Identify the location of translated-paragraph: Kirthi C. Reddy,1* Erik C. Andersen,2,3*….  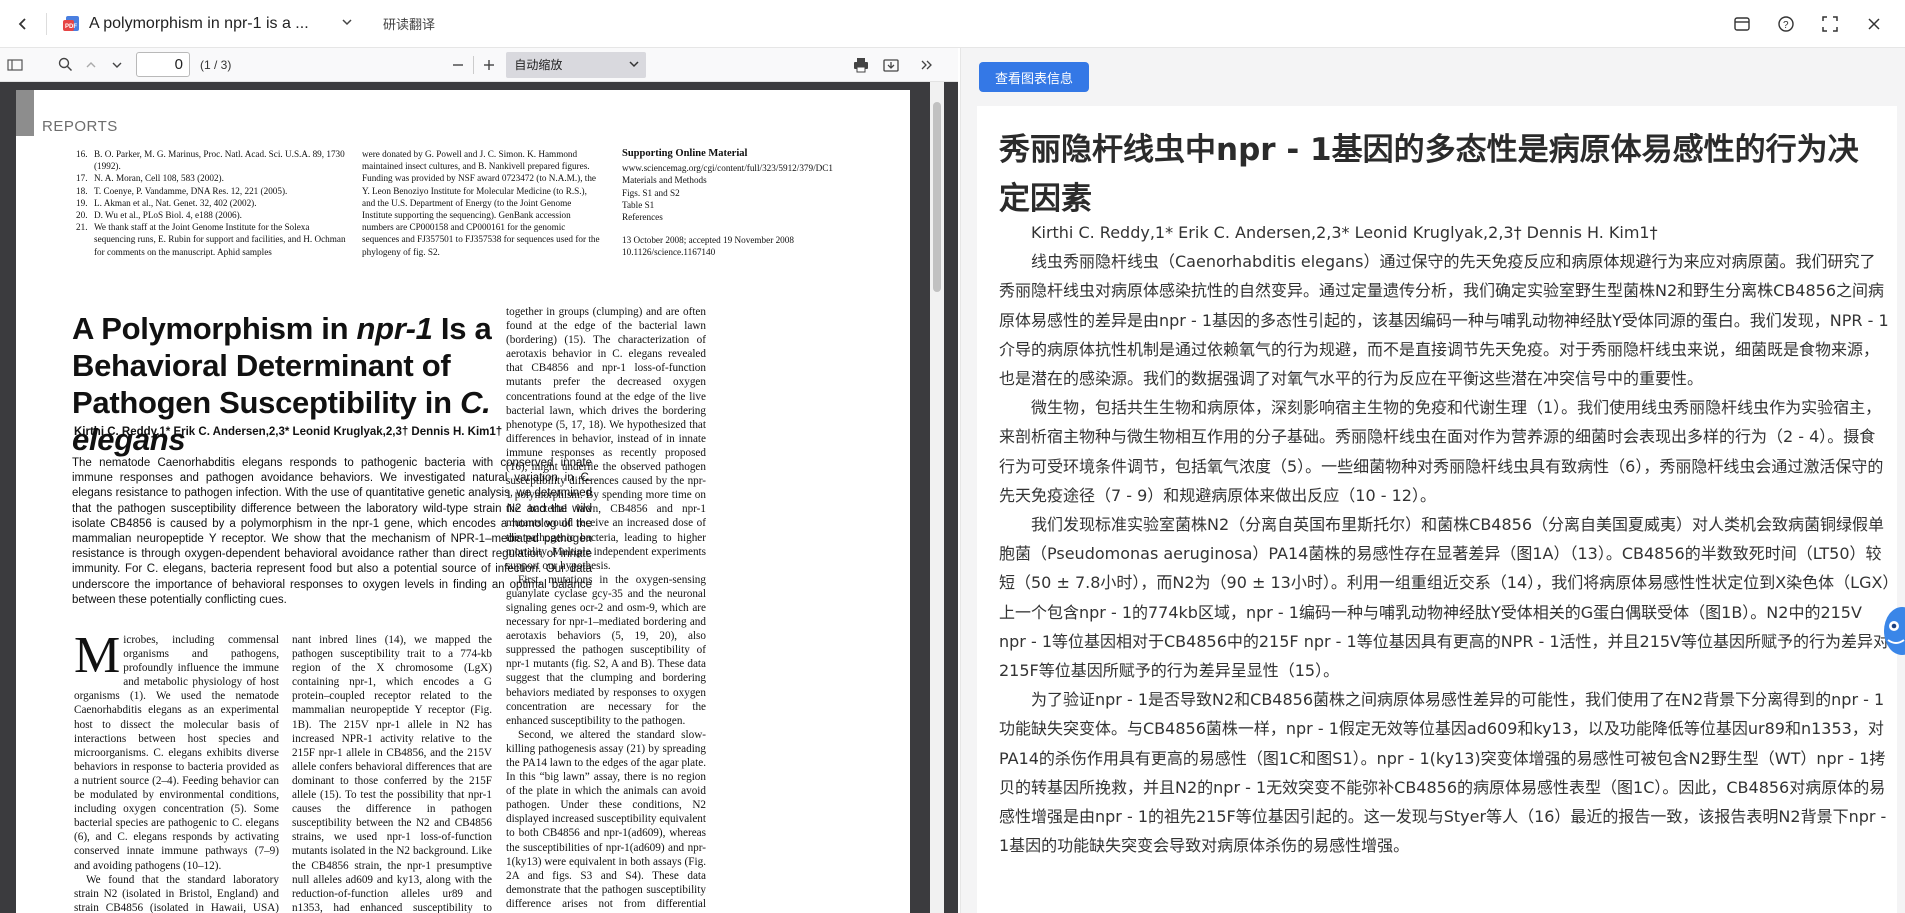
(1344, 232).